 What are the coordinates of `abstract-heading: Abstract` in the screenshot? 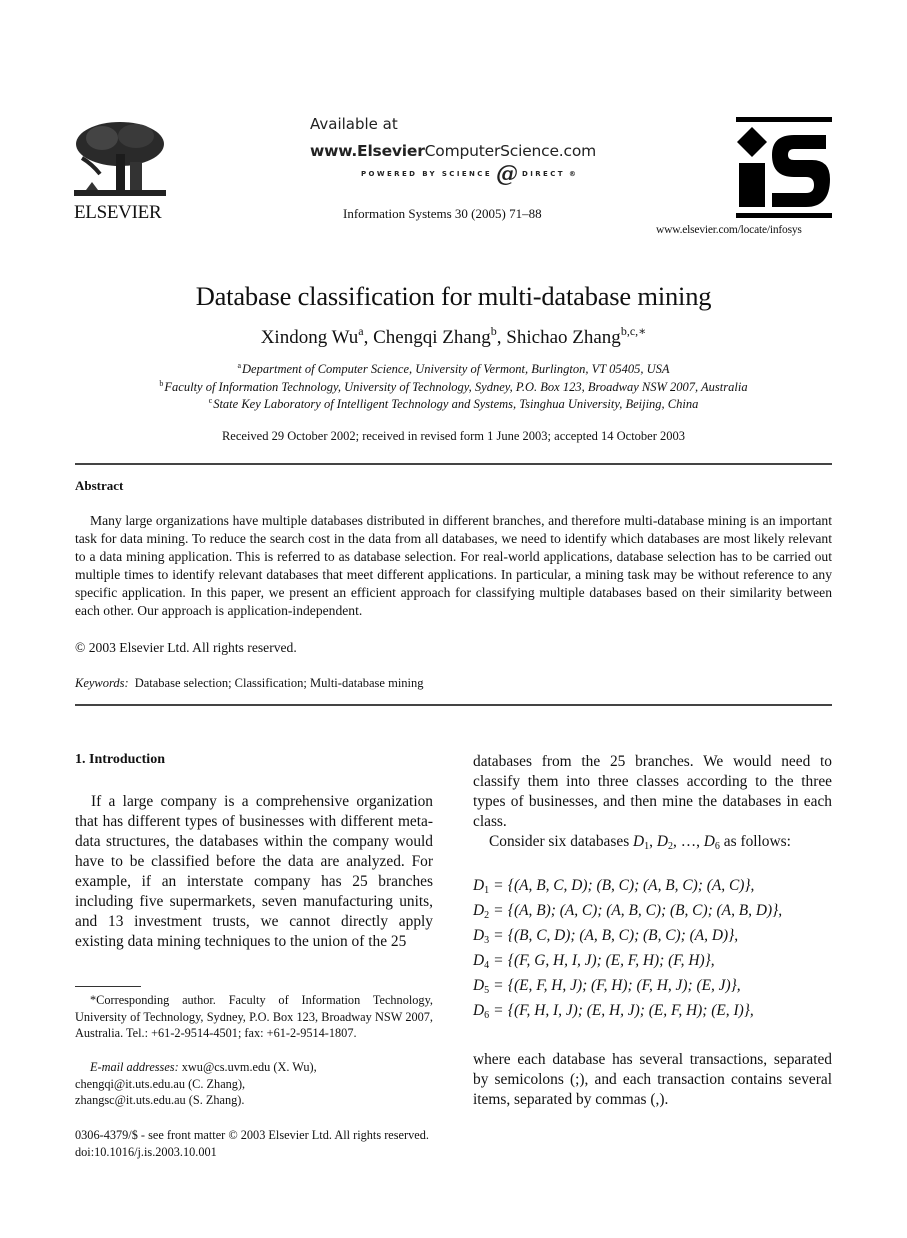 It's located at (99, 485).